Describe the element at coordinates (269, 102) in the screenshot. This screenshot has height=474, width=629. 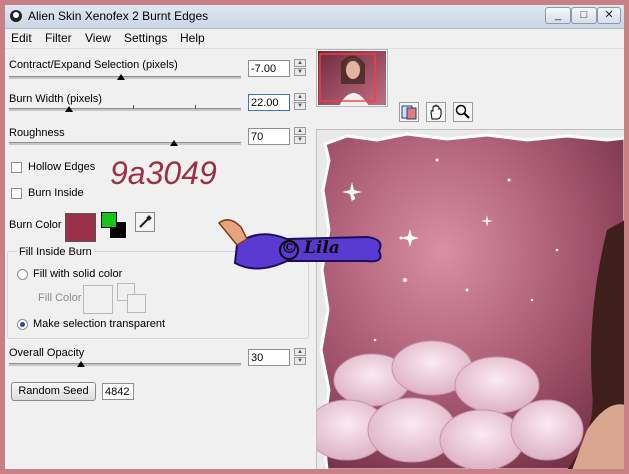
I see `burn-width-input: 22.00` at that location.